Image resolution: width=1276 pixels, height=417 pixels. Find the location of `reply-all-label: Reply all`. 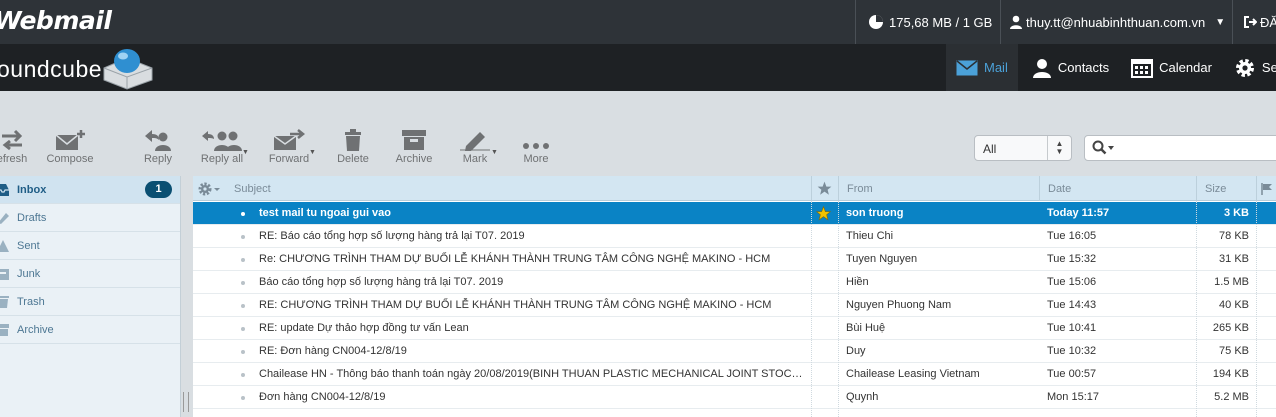

reply-all-label: Reply all is located at coordinates (222, 159).